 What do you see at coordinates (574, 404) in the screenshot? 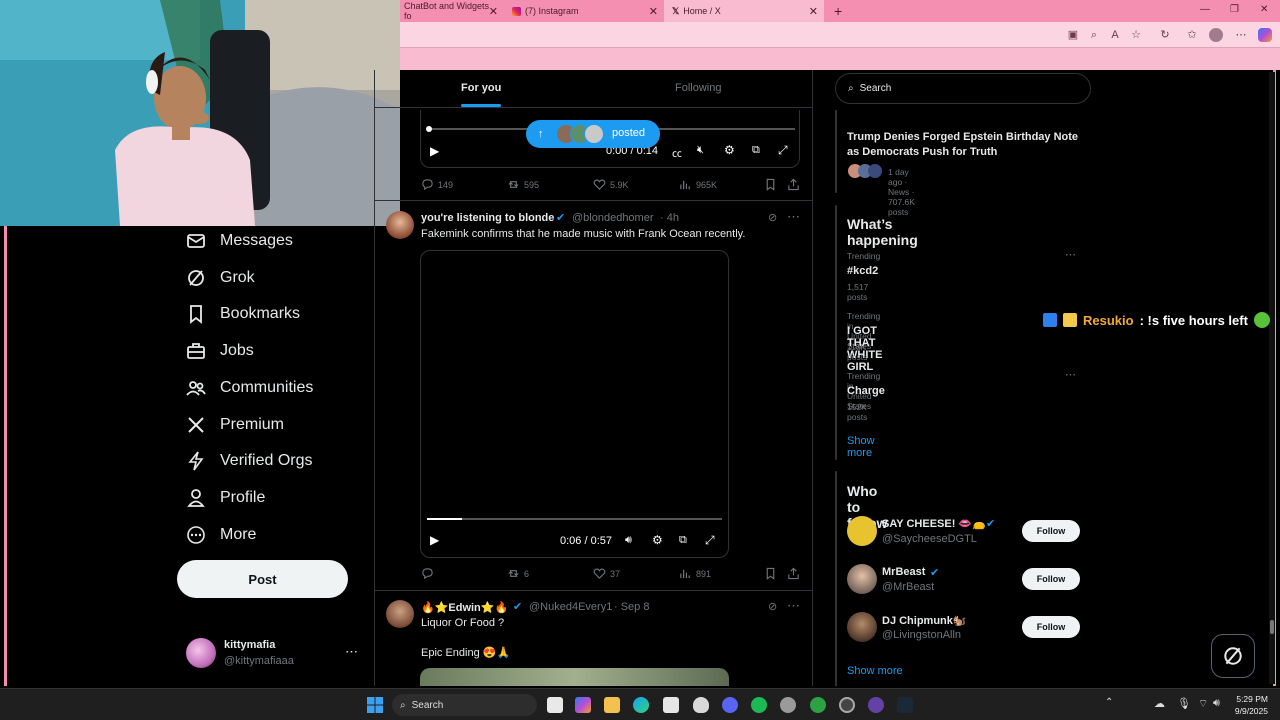
I see `video-player` at bounding box center [574, 404].